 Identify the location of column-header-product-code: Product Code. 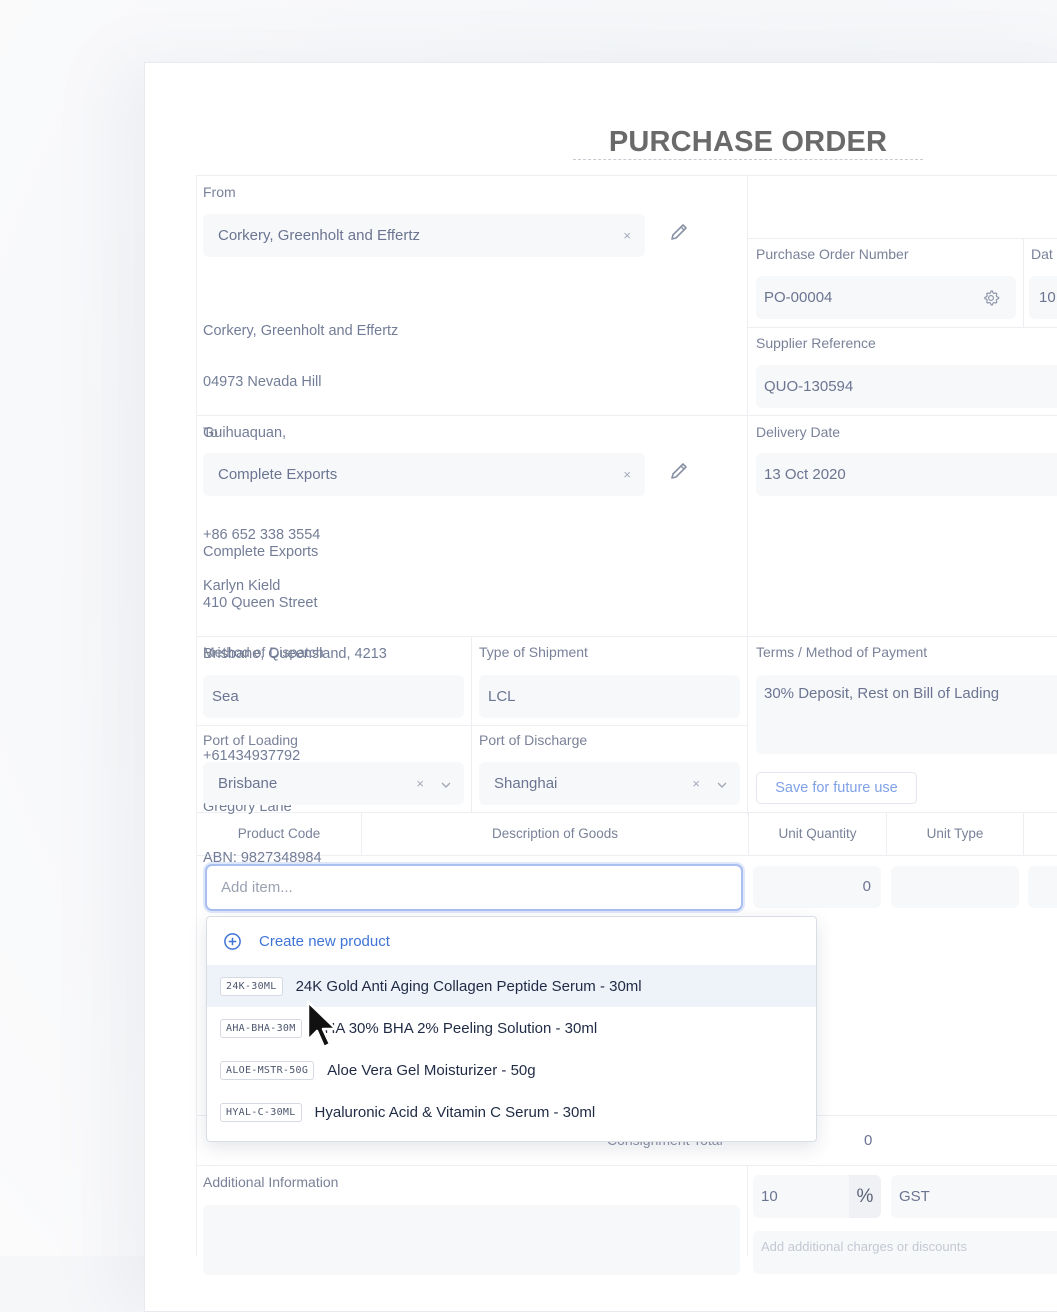
(279, 833).